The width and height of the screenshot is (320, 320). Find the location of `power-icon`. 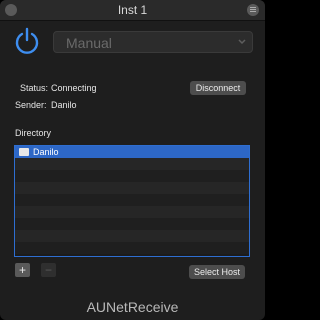

power-icon is located at coordinates (27, 40).